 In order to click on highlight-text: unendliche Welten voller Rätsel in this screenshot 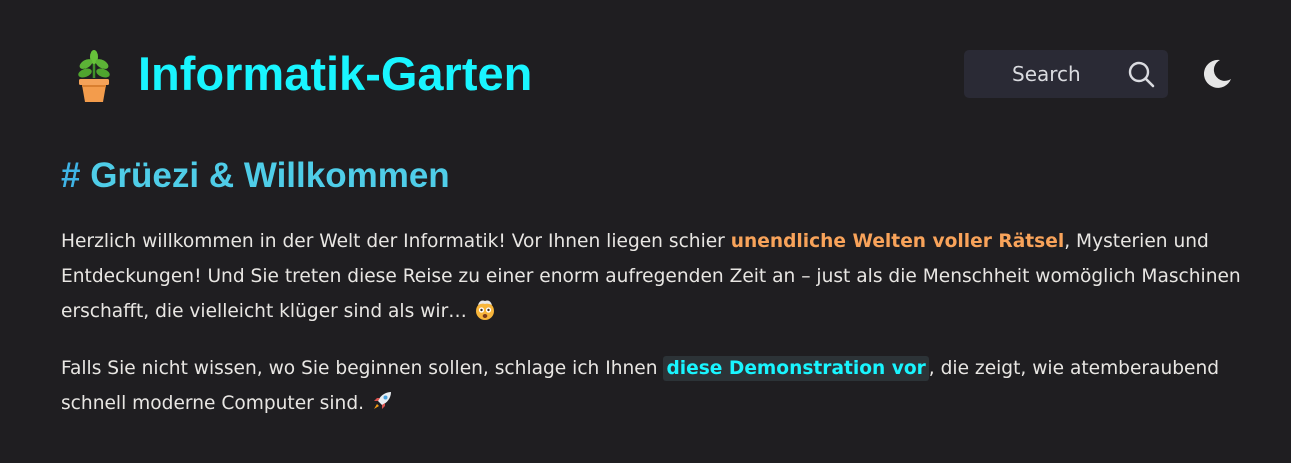, I will do `click(897, 241)`.